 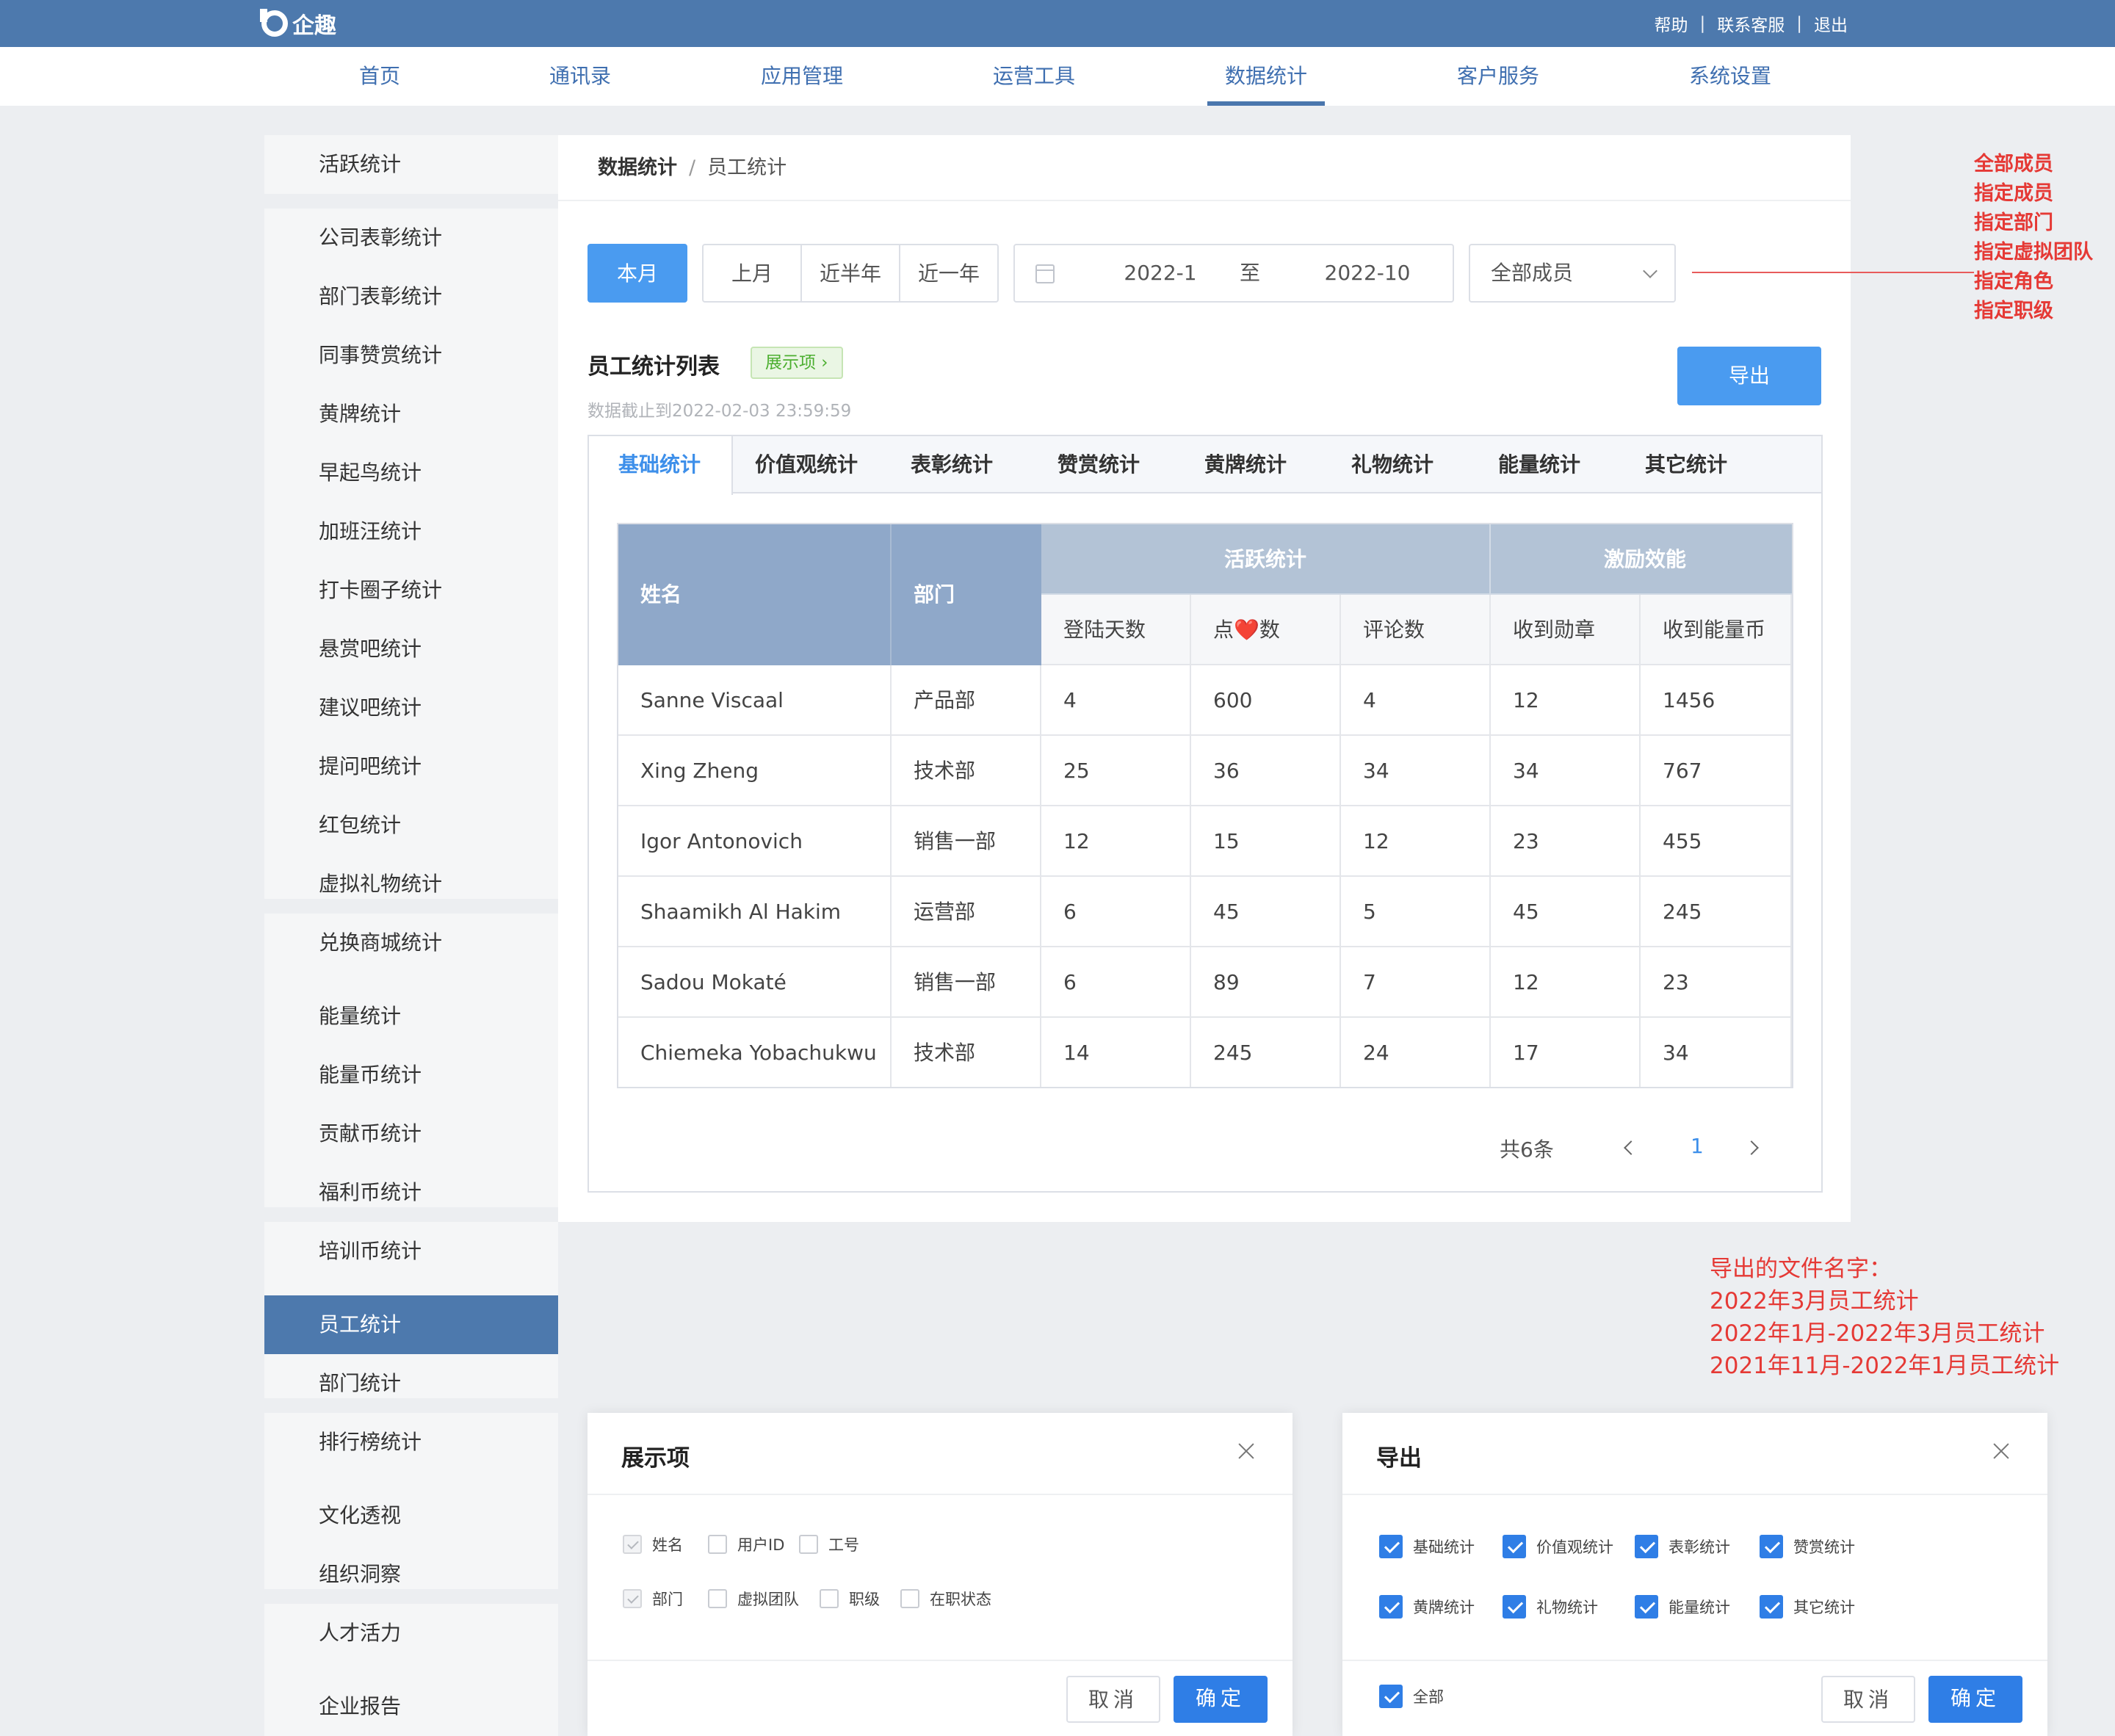 I want to click on range-start-value: 2022-1, so click(x=1160, y=273).